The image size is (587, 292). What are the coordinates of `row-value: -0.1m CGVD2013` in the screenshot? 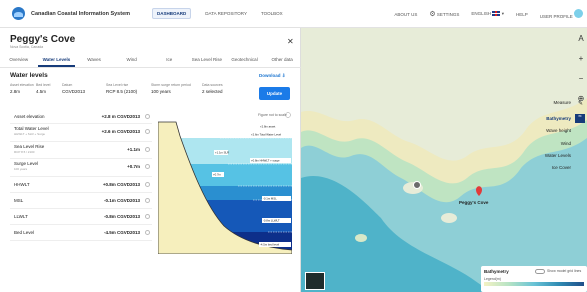 It's located at (121, 200).